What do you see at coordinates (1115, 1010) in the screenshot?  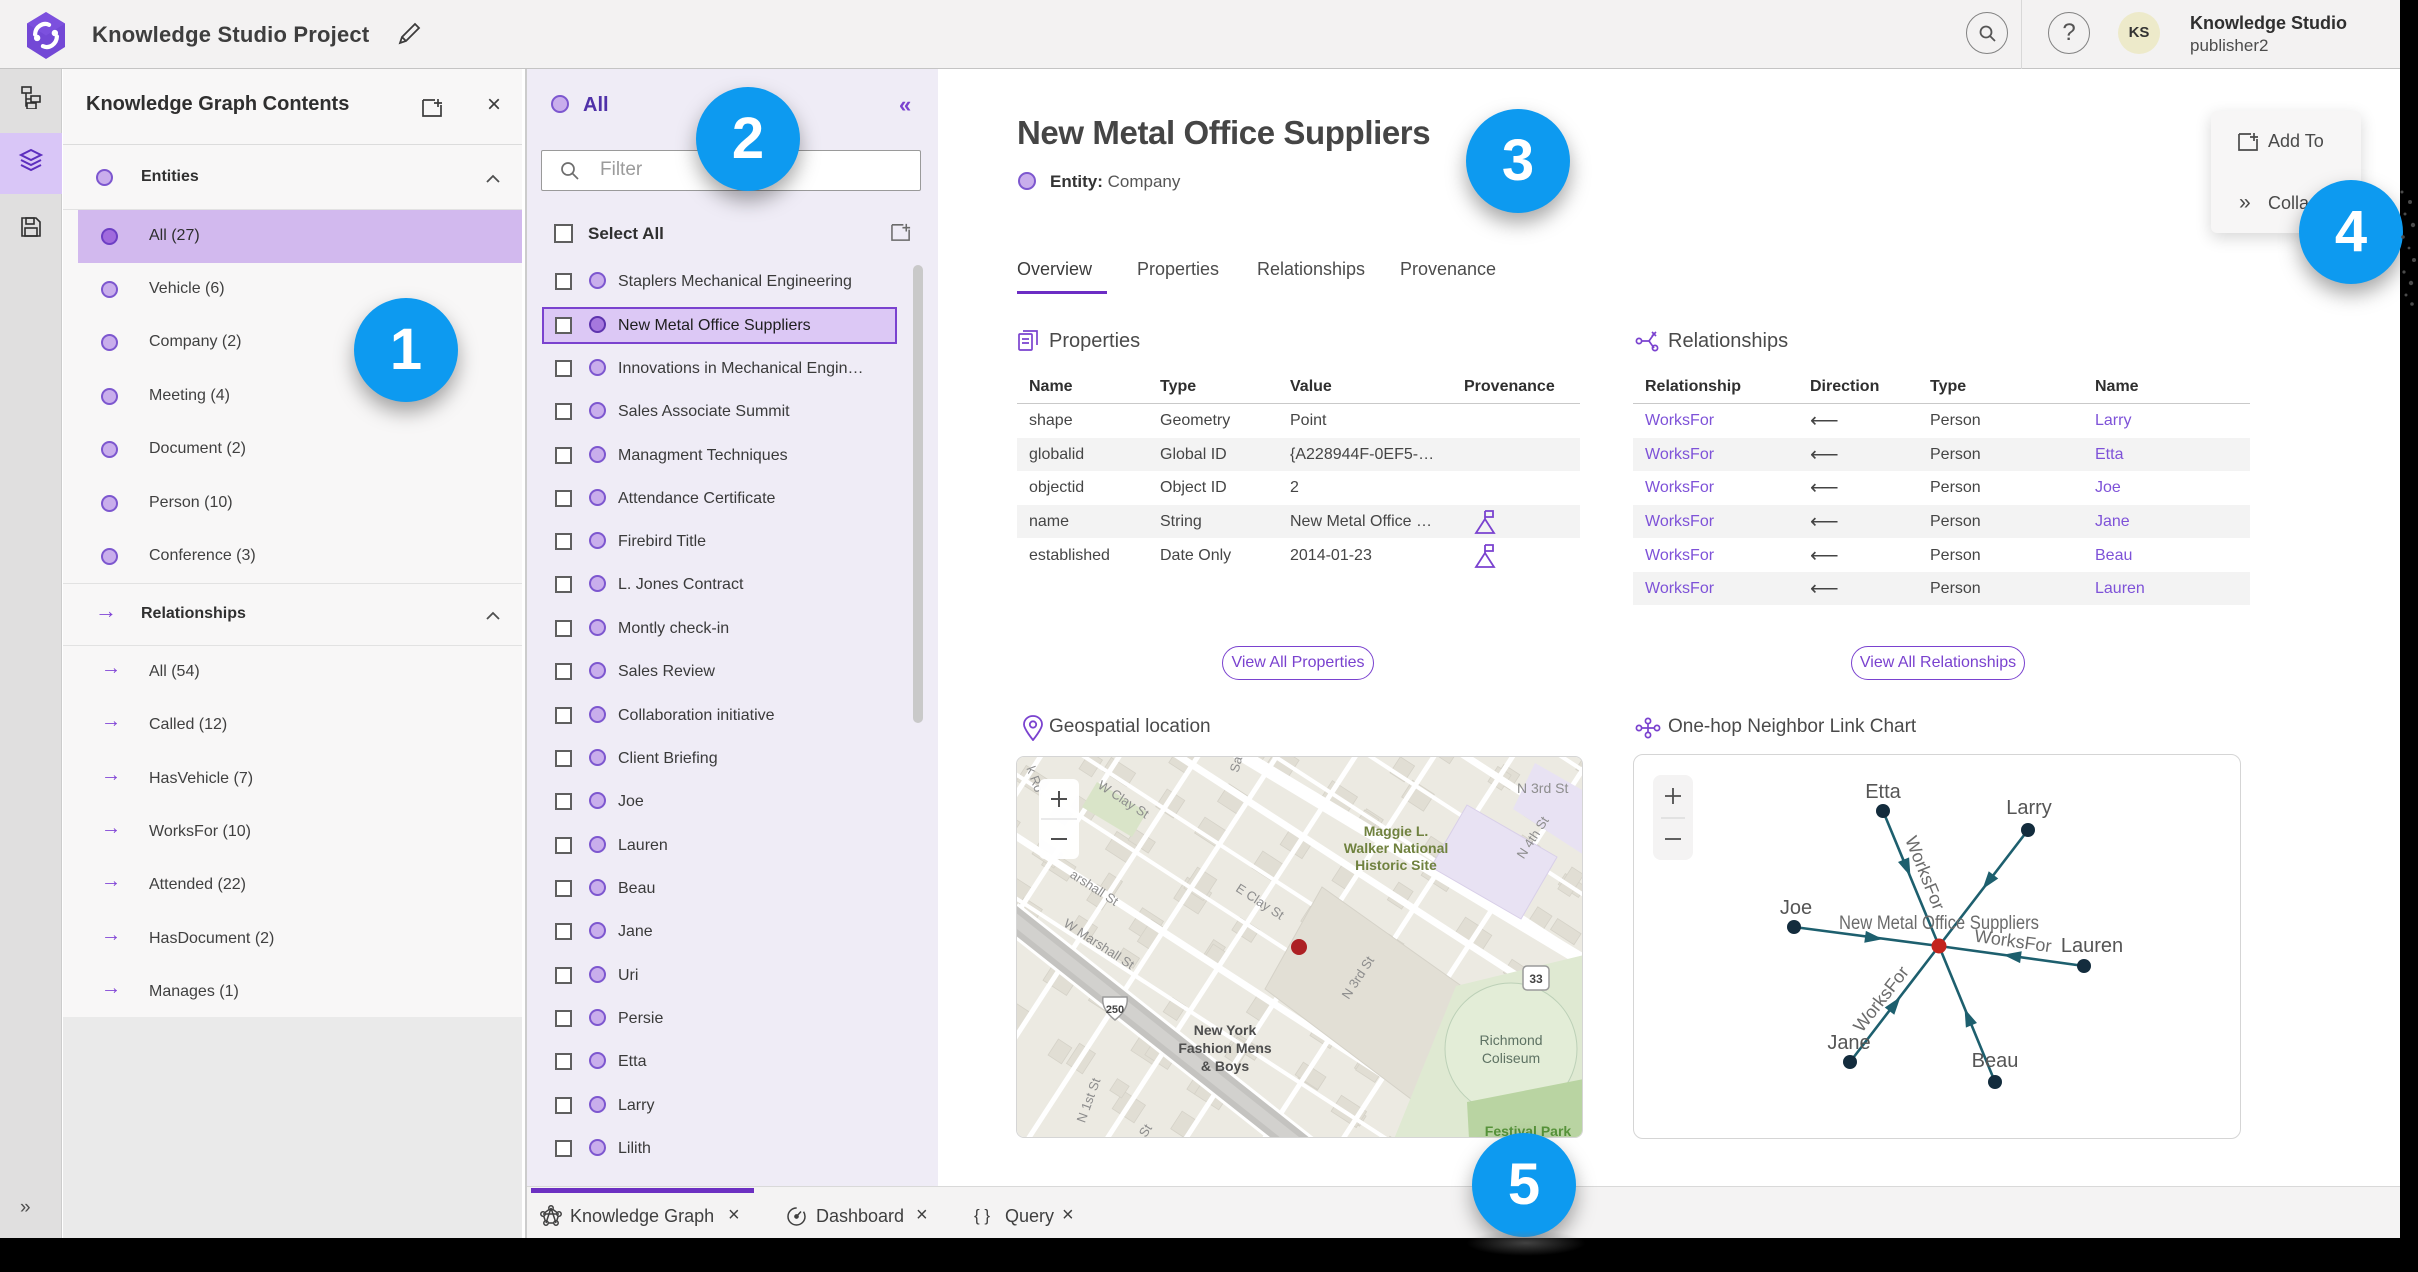 I see `svg-text: 250` at bounding box center [1115, 1010].